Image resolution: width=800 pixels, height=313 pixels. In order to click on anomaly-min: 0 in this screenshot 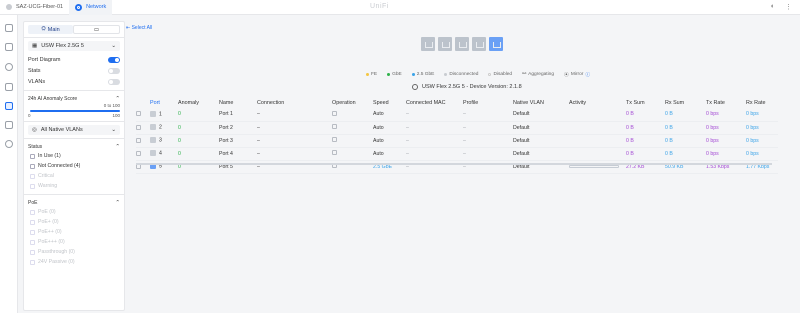, I will do `click(29, 115)`.